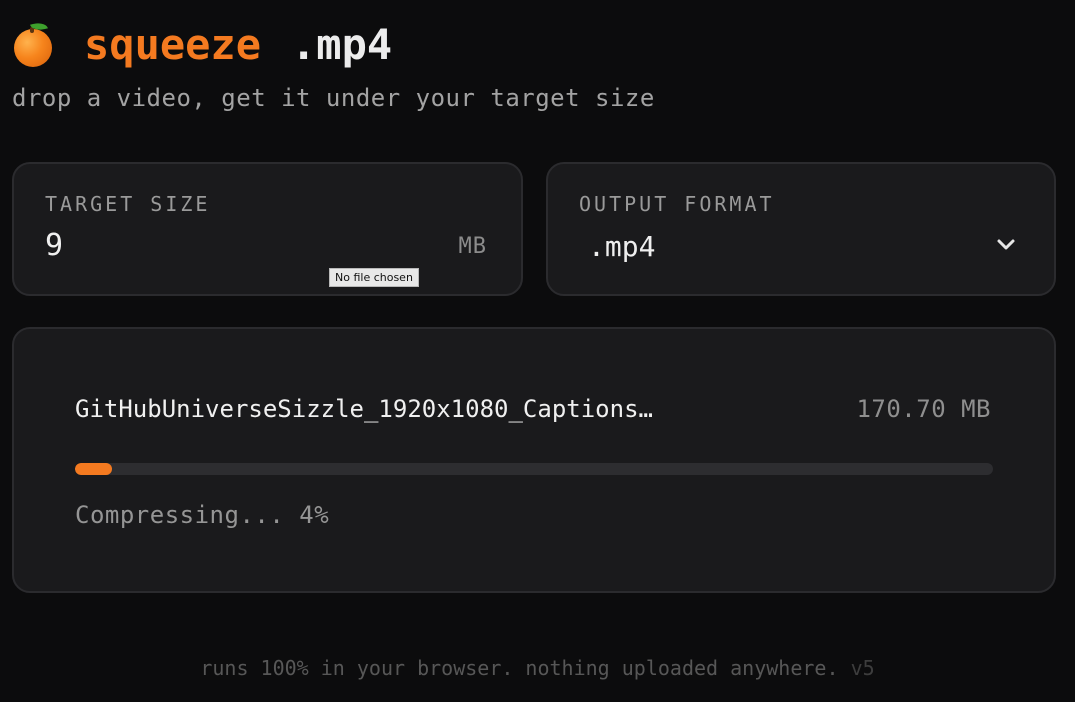 This screenshot has width=1075, height=702. Describe the element at coordinates (923, 409) in the screenshot. I see `file-size: 170.70 MB` at that location.